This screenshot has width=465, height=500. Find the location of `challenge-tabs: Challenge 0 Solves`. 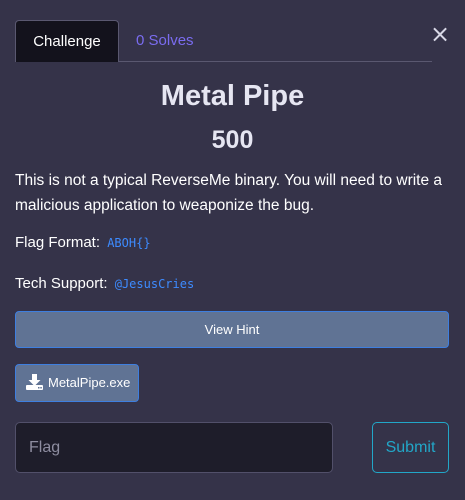

challenge-tabs: Challenge 0 Solves is located at coordinates (223, 41).